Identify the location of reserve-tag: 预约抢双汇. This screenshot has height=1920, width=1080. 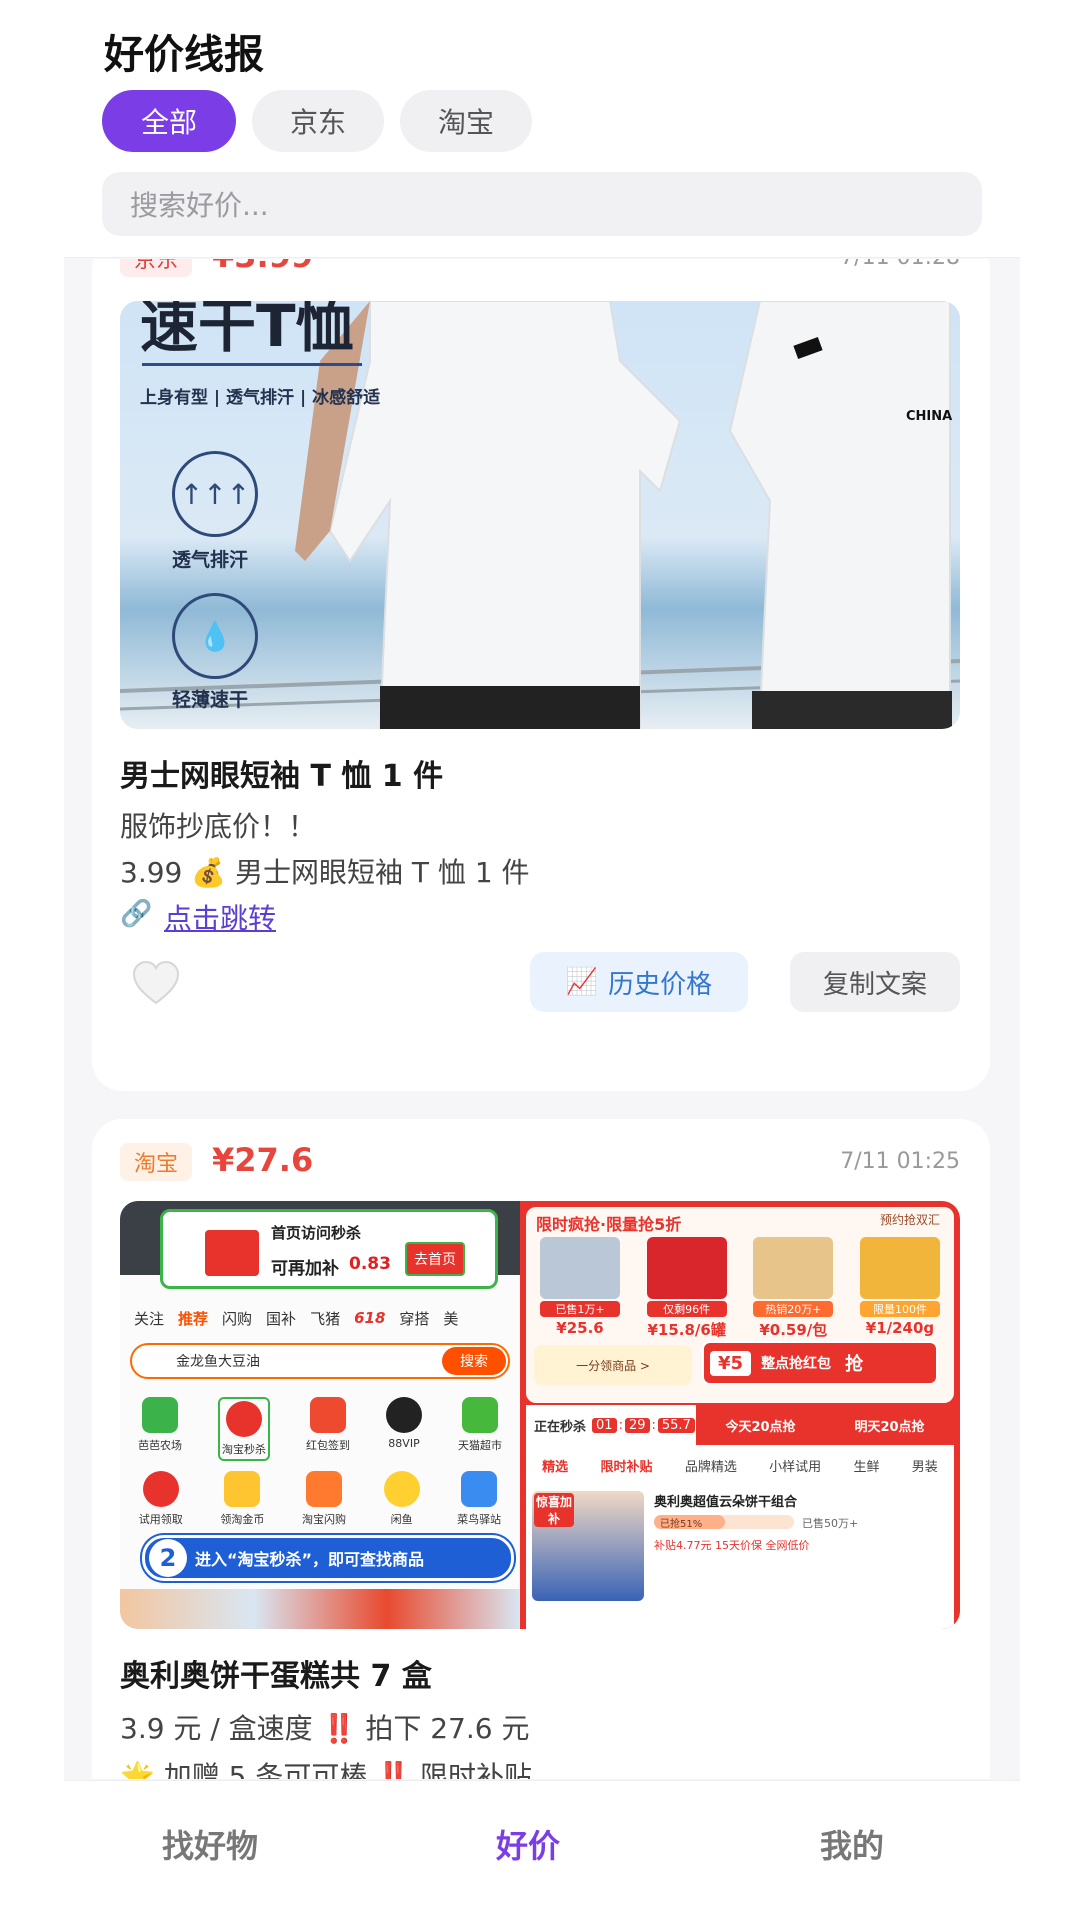
(909, 1220).